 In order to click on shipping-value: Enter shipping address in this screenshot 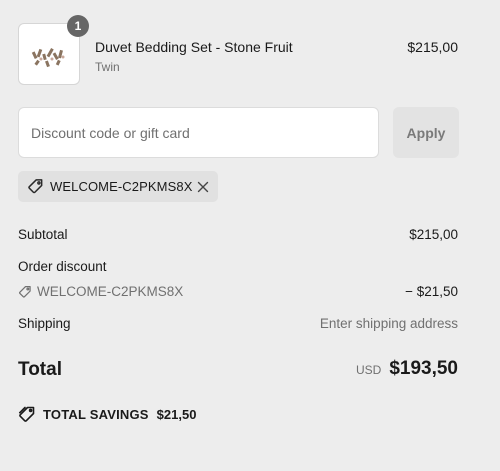, I will do `click(388, 323)`.